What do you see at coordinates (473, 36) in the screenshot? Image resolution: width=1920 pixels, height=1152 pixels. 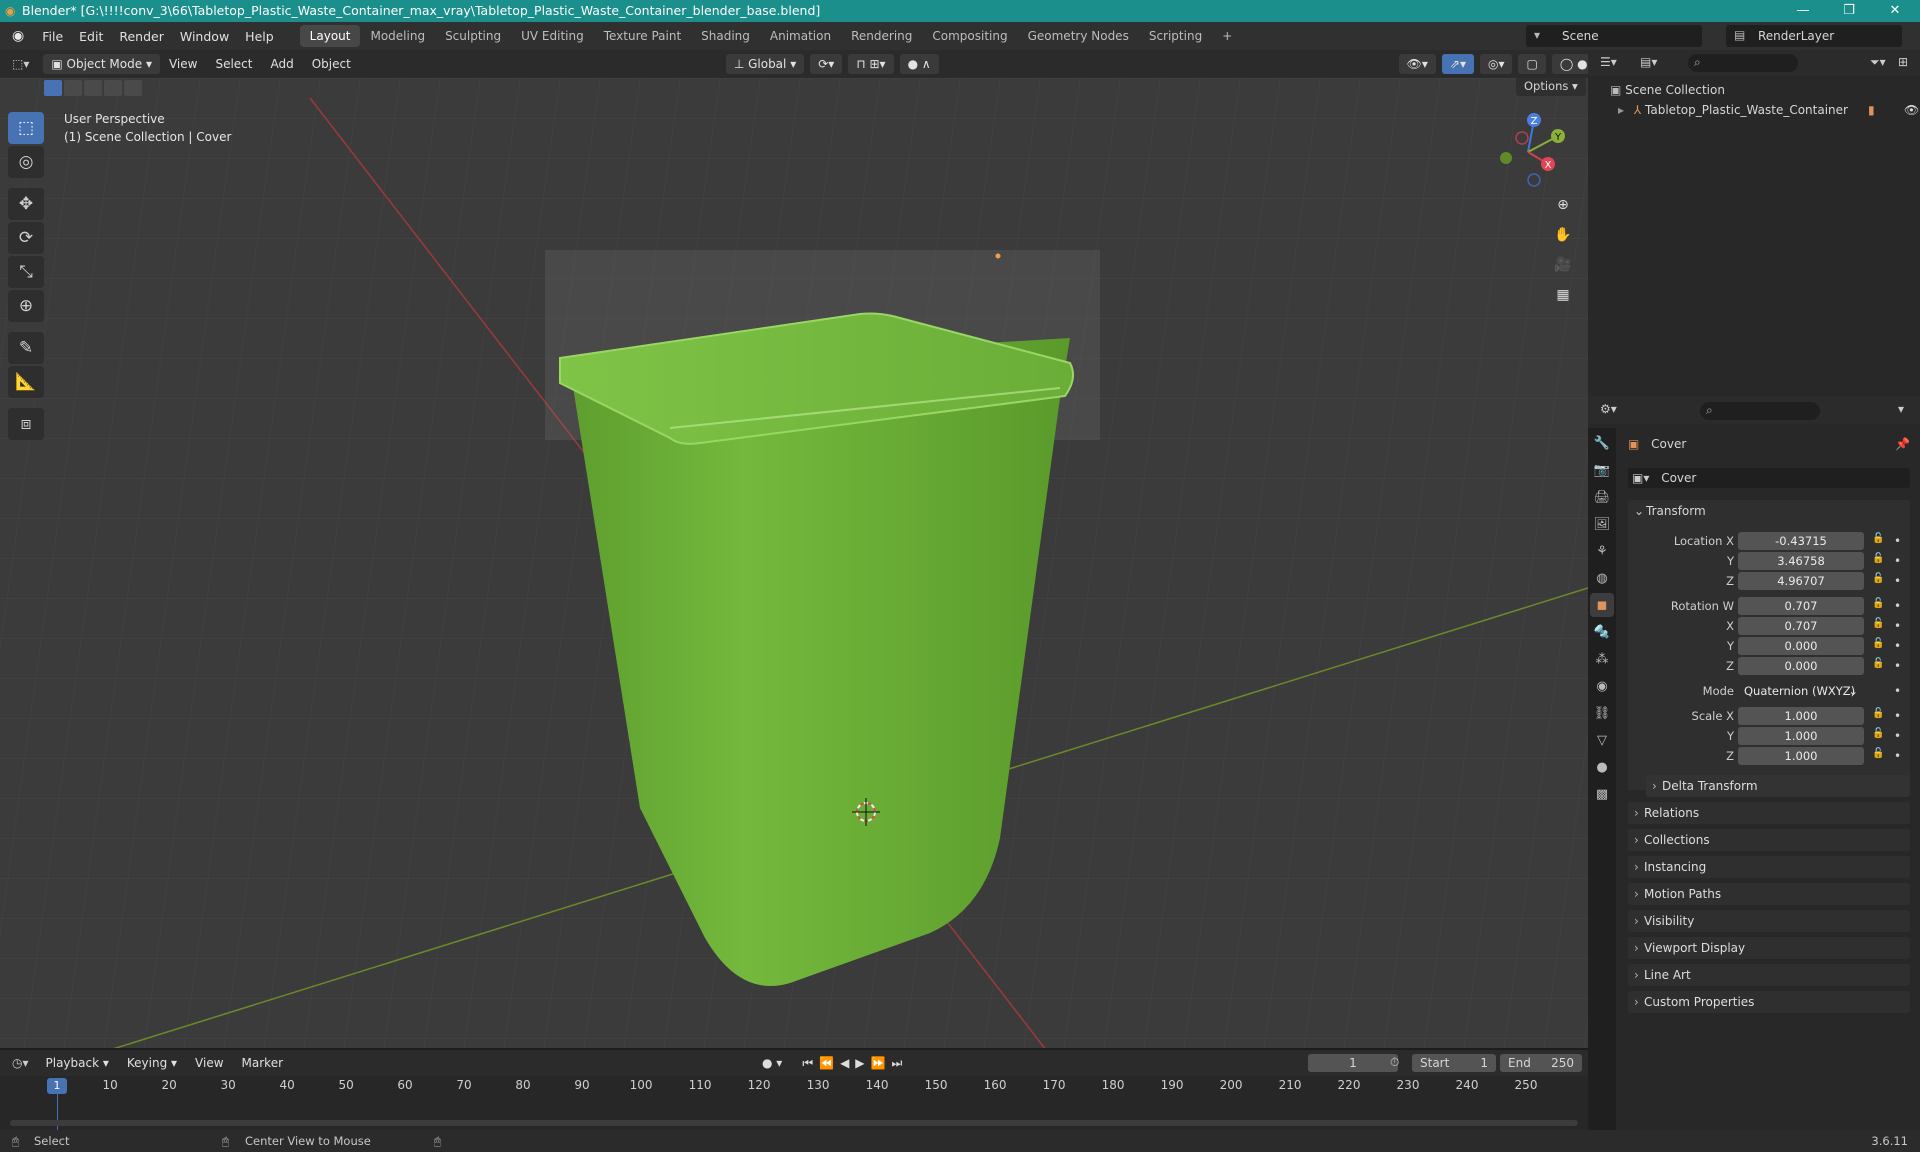 I see `tab-sculpting: Sculpting` at bounding box center [473, 36].